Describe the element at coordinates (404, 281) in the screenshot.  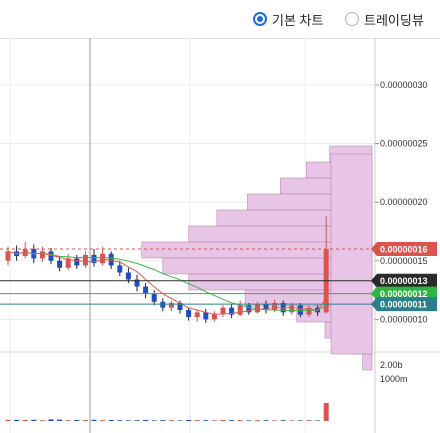
I see `price-tag-label: 0.00000013` at that location.